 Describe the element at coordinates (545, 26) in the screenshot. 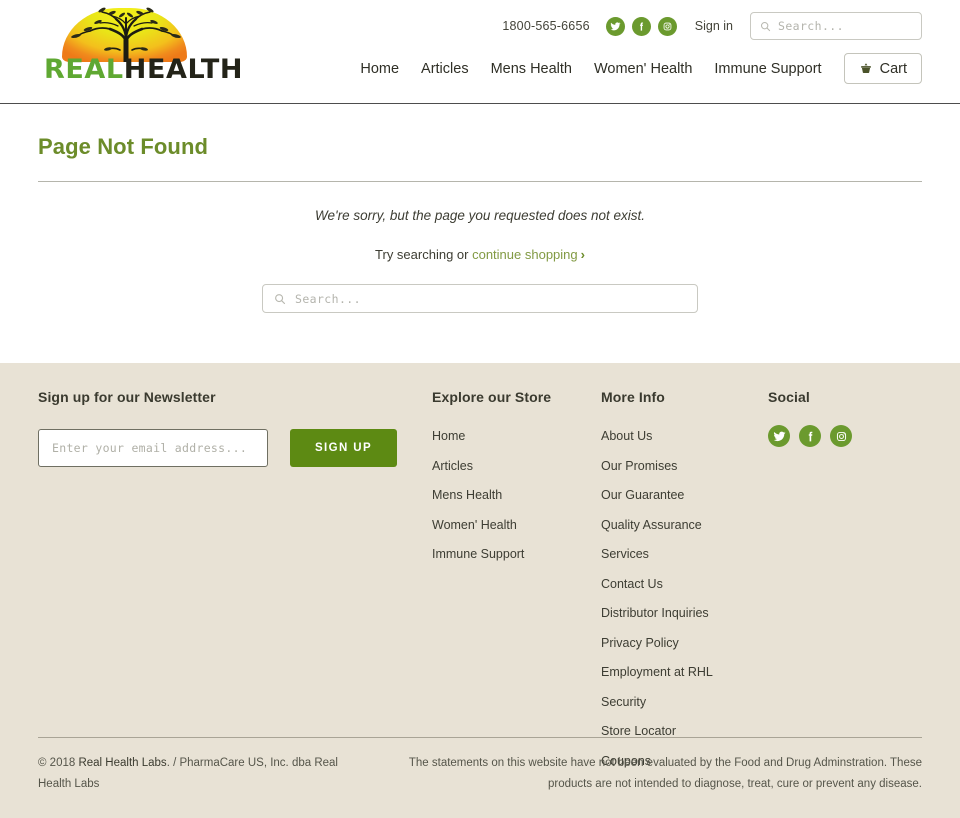

I see `phone-number: 1800-565-6656` at that location.